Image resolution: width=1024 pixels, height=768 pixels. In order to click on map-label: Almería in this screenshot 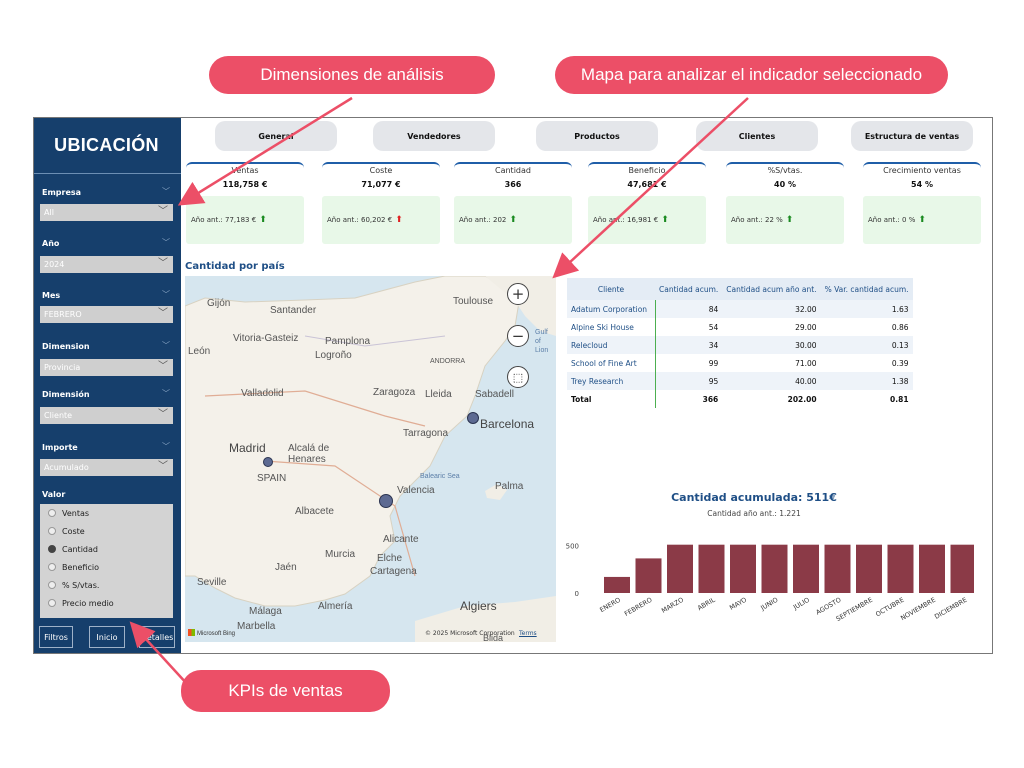, I will do `click(335, 606)`.